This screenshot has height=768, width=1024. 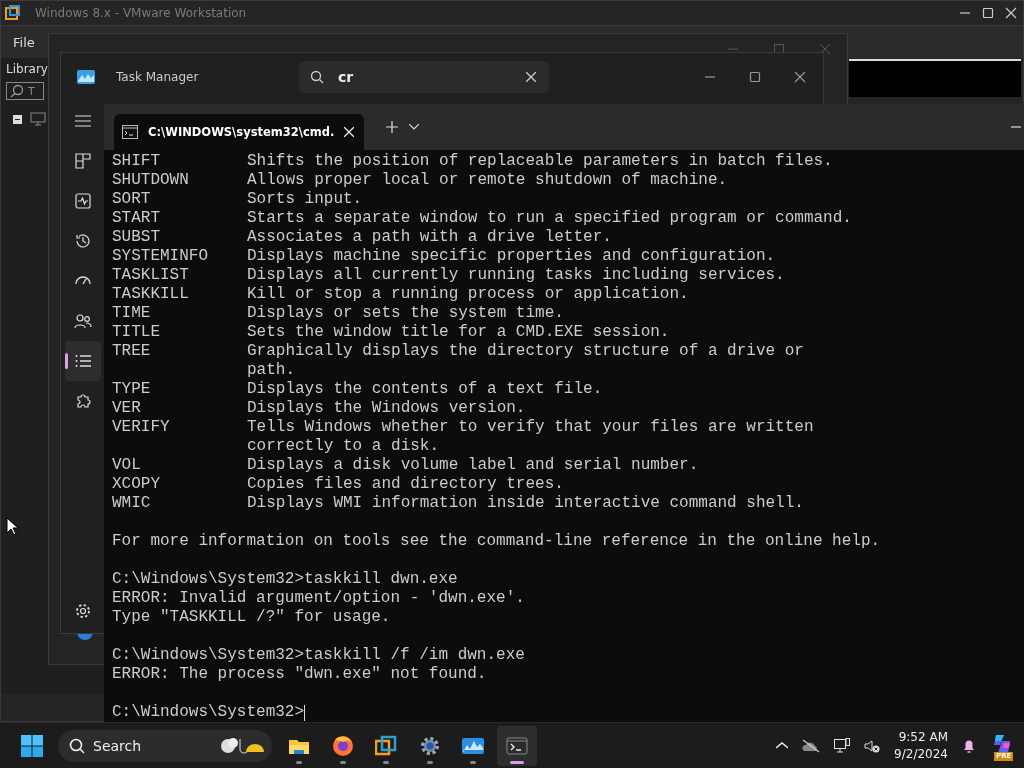 I want to click on command-name: TASKLIST, so click(x=151, y=275).